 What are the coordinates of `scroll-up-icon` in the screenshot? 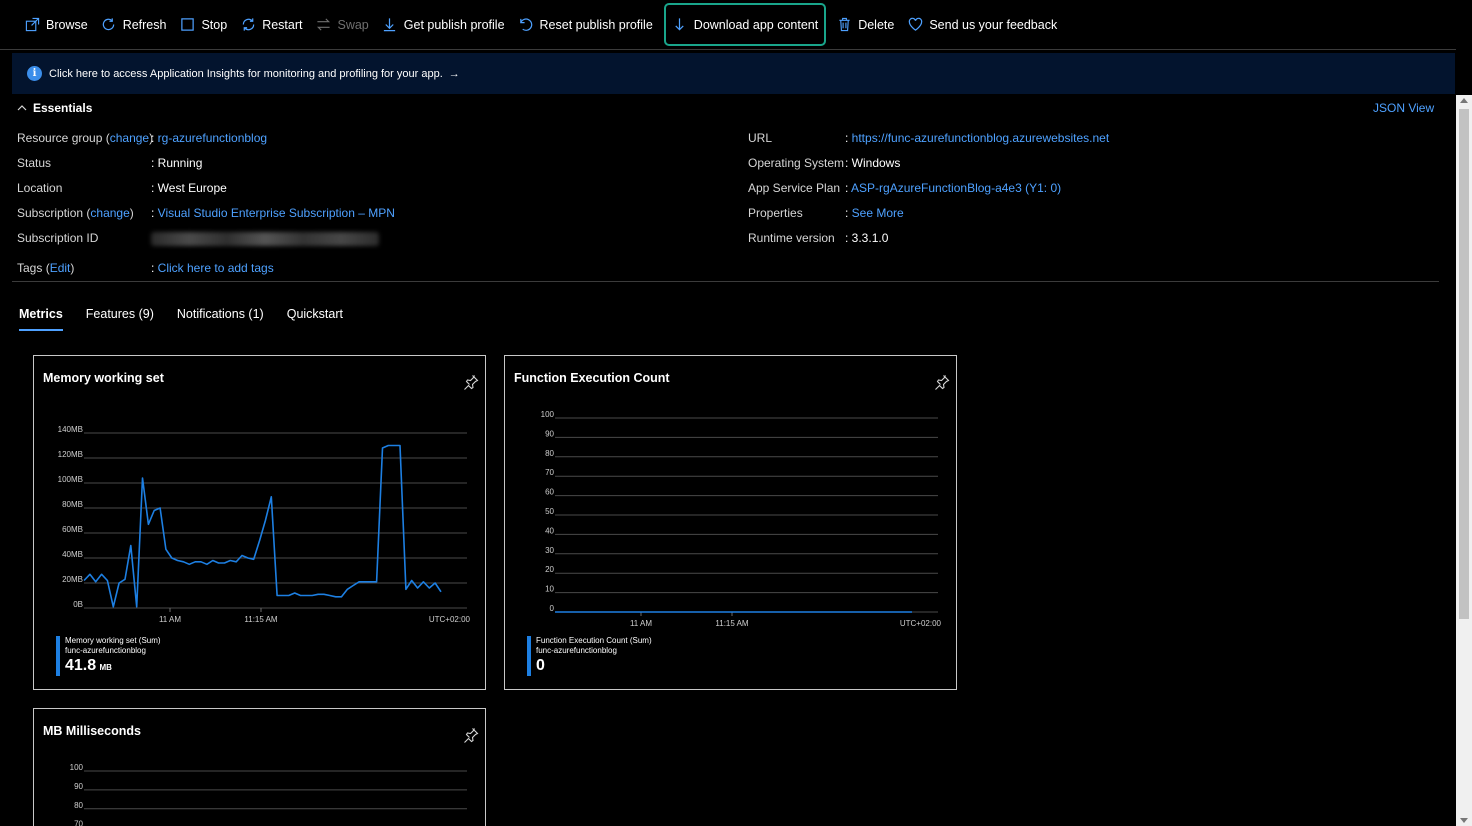 It's located at (1464, 100).